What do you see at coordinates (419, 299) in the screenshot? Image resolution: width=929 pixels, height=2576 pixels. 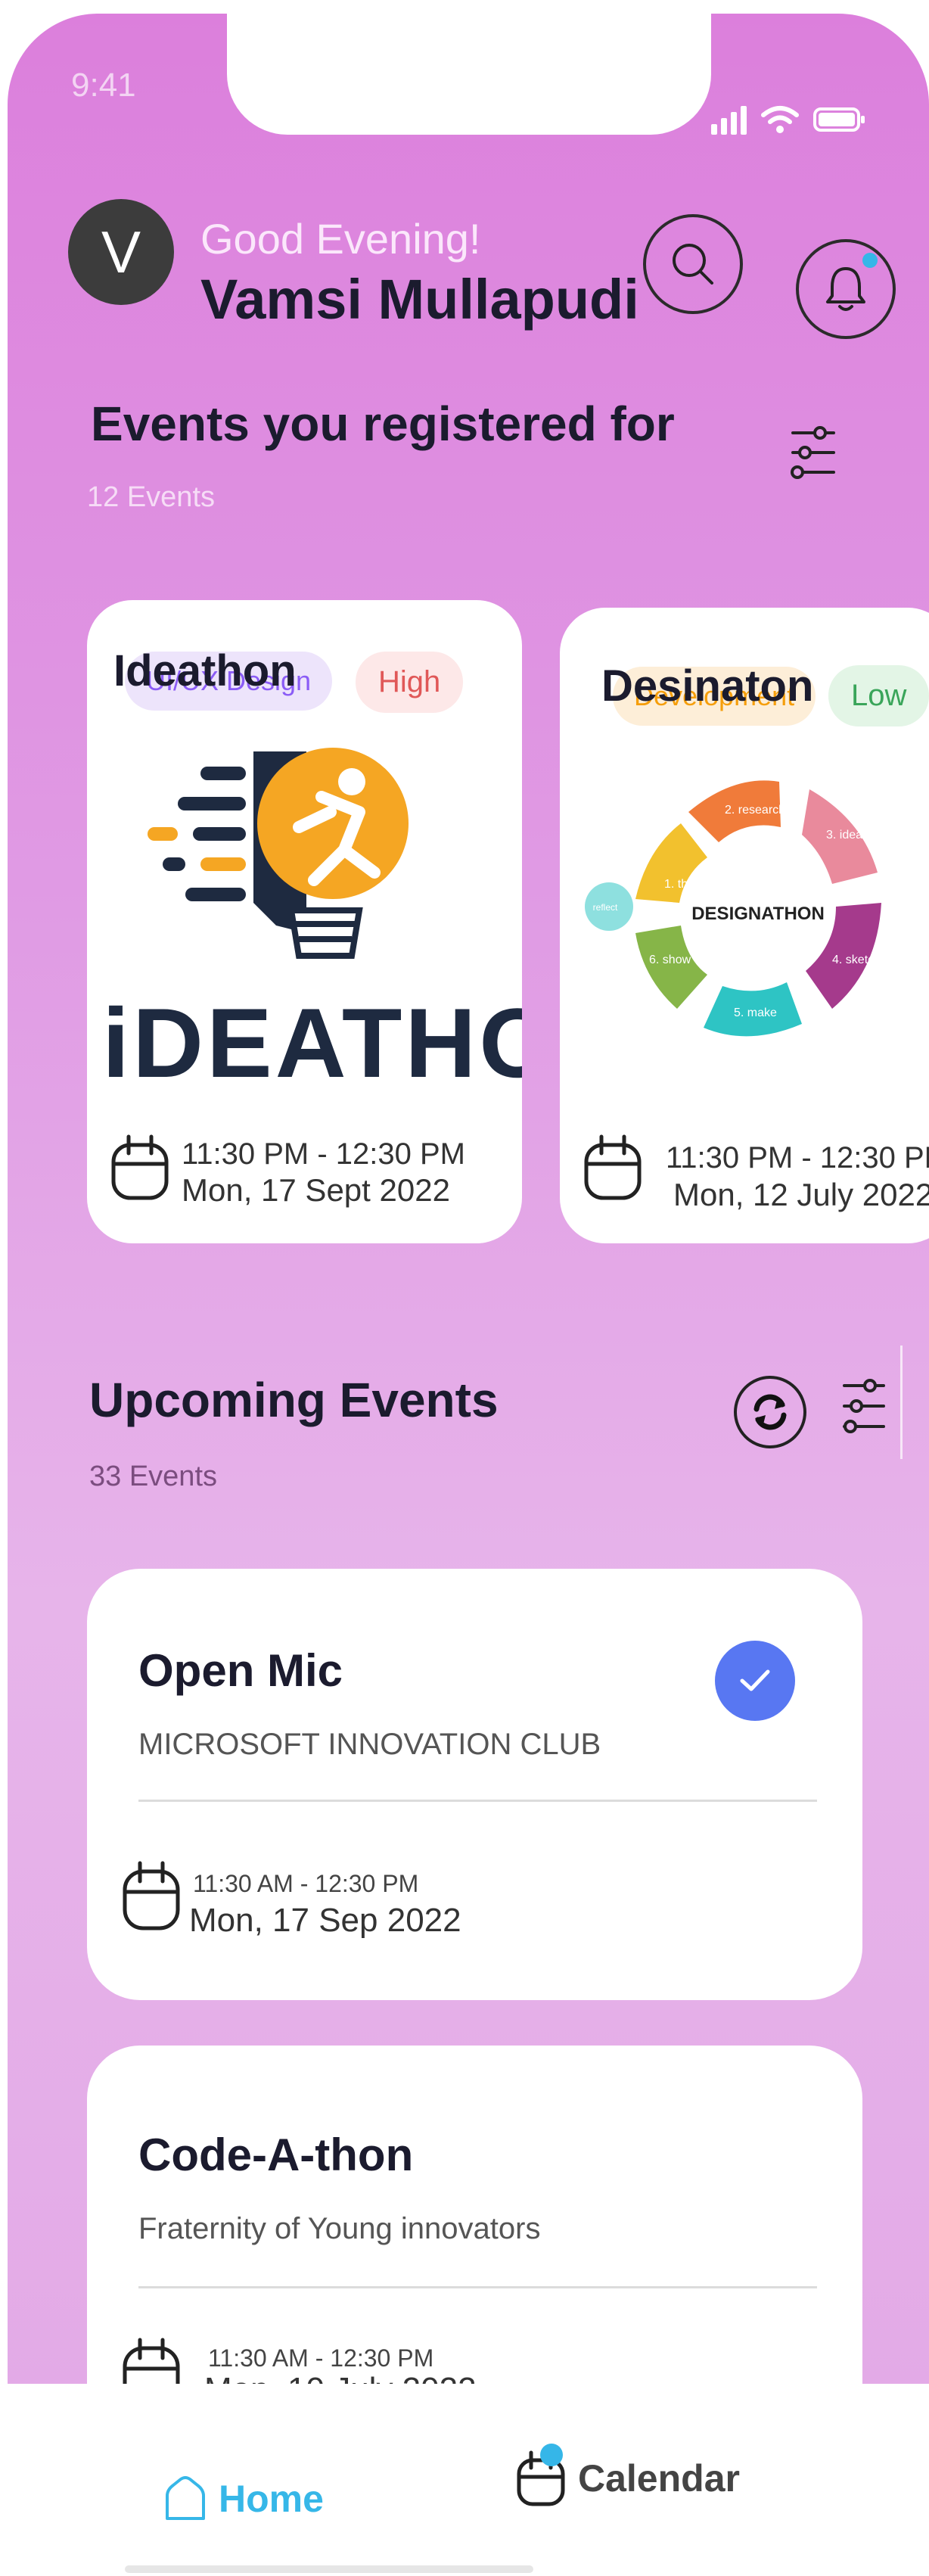 I see `user-name: Vamsi Mullapudi` at bounding box center [419, 299].